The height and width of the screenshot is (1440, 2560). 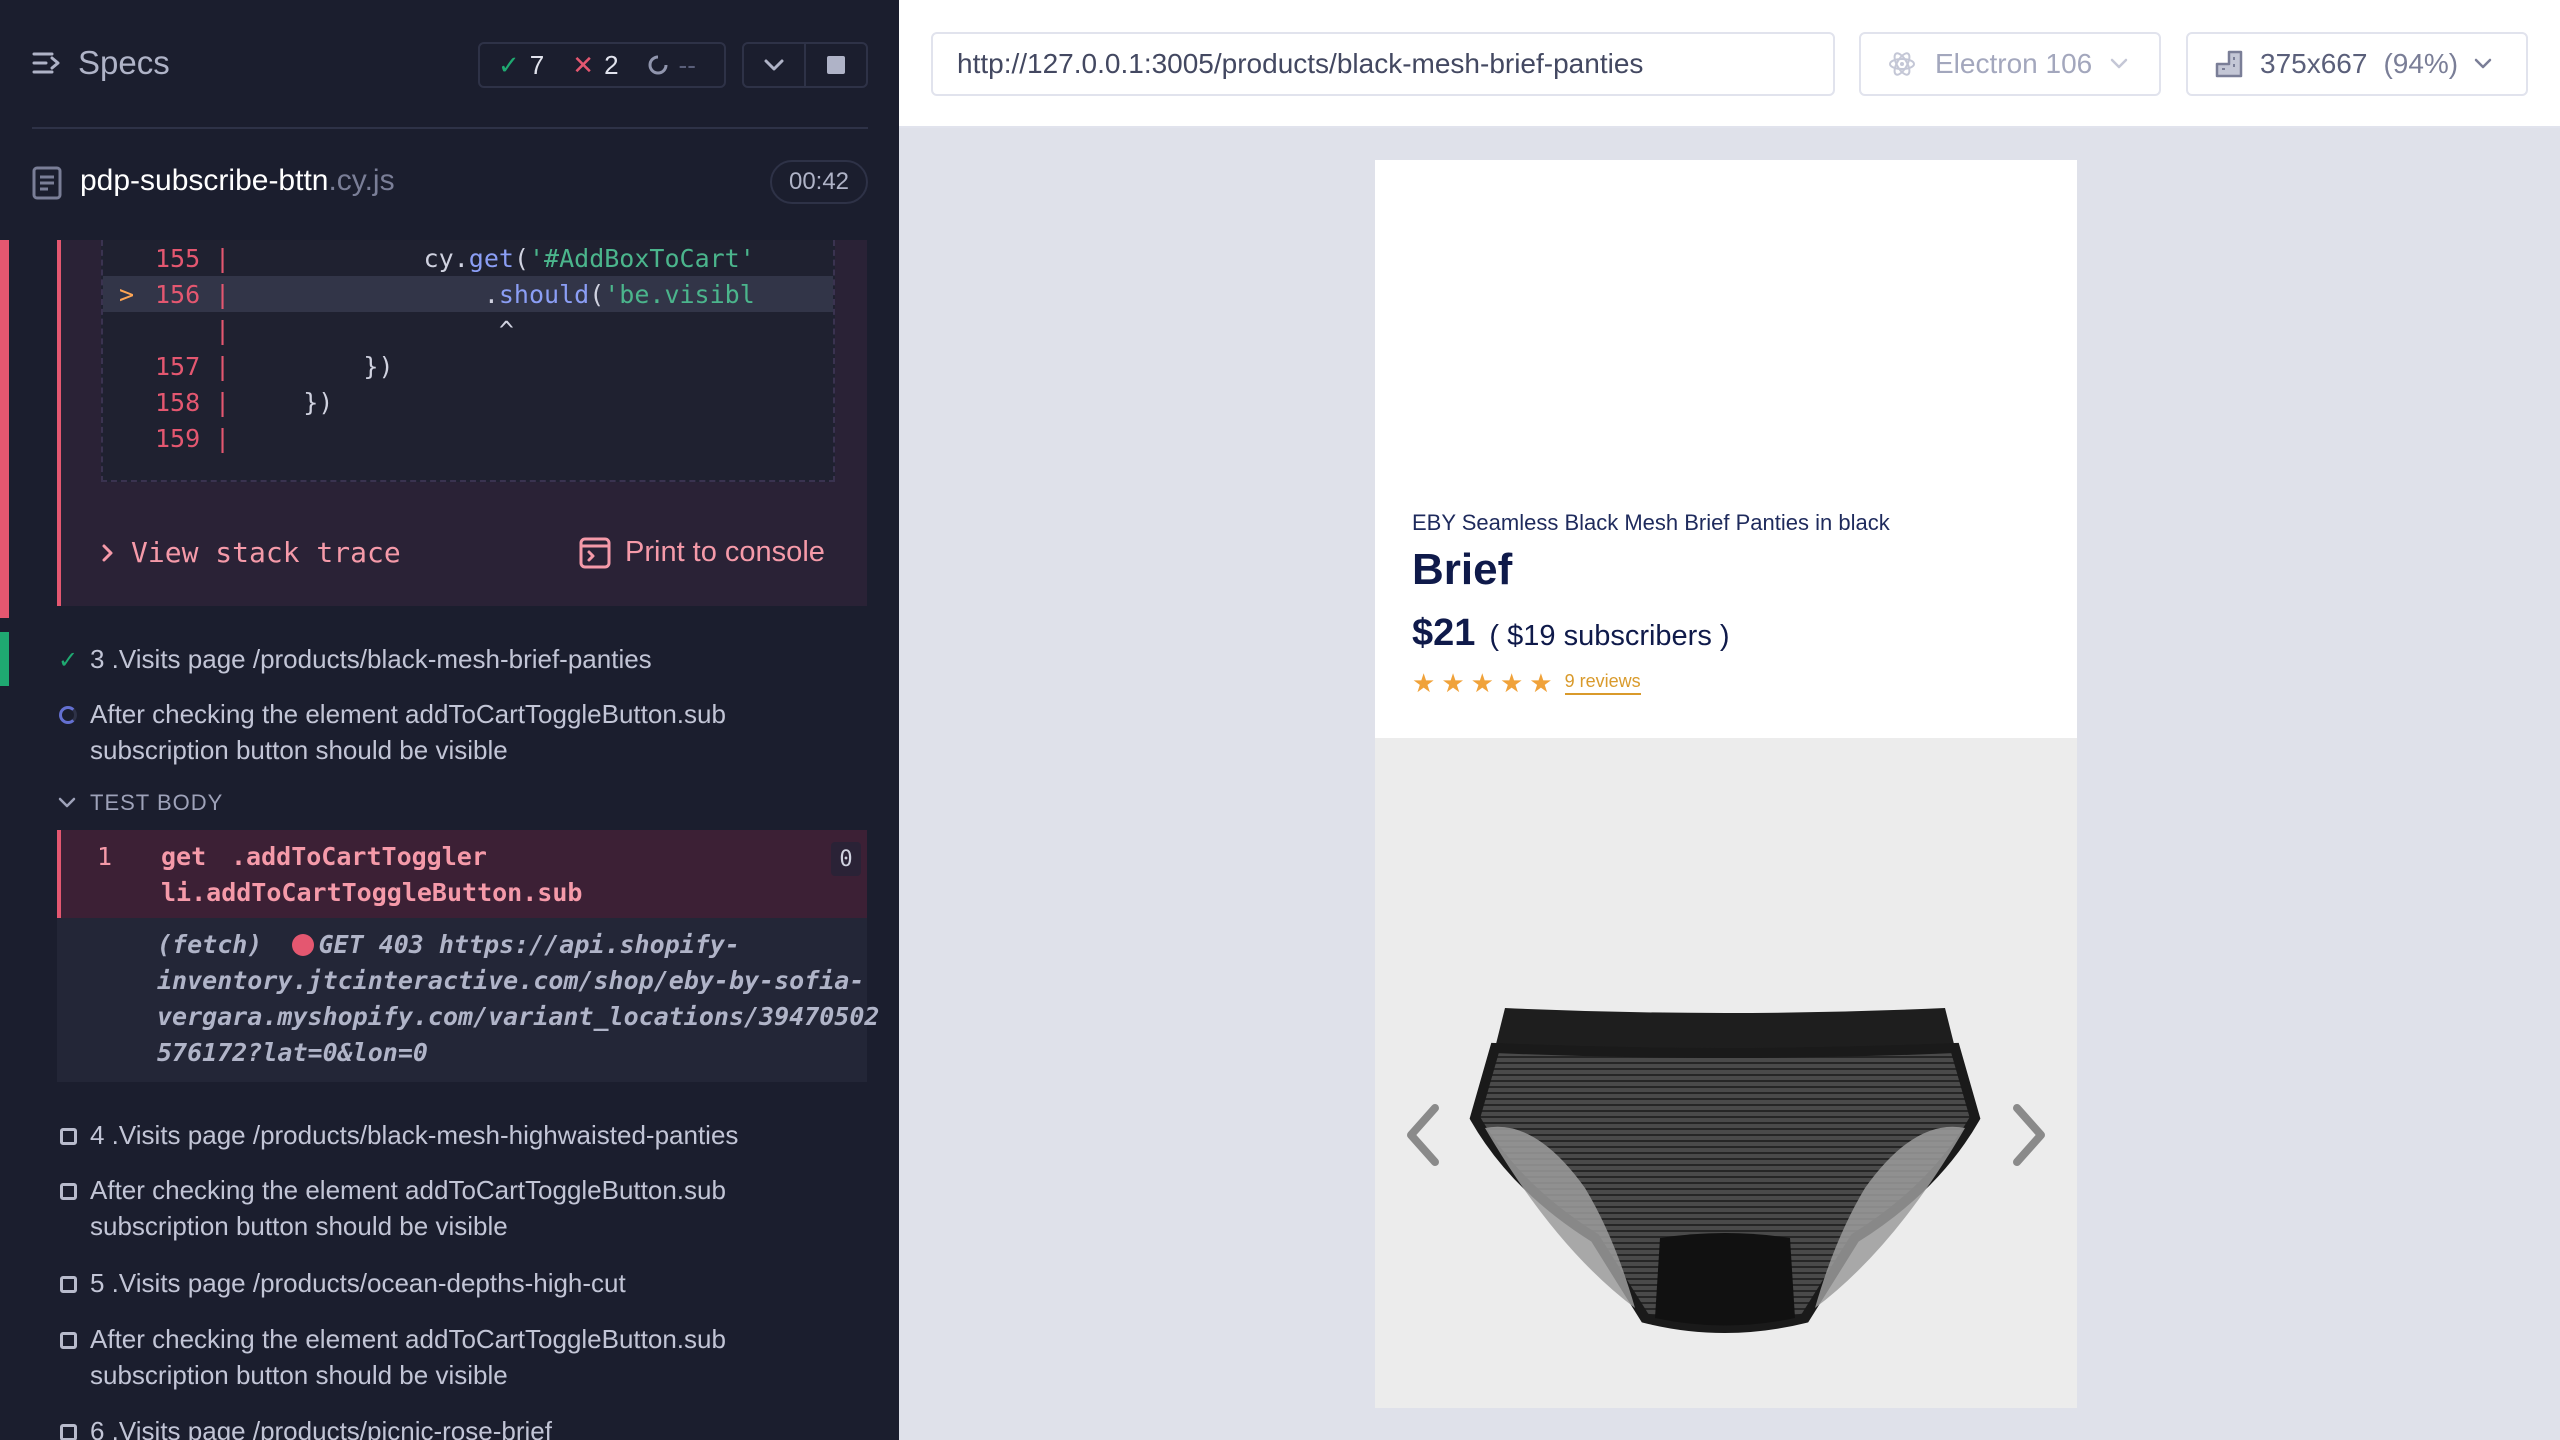 I want to click on viewport-selector: 375x667 (94%), so click(x=2357, y=64).